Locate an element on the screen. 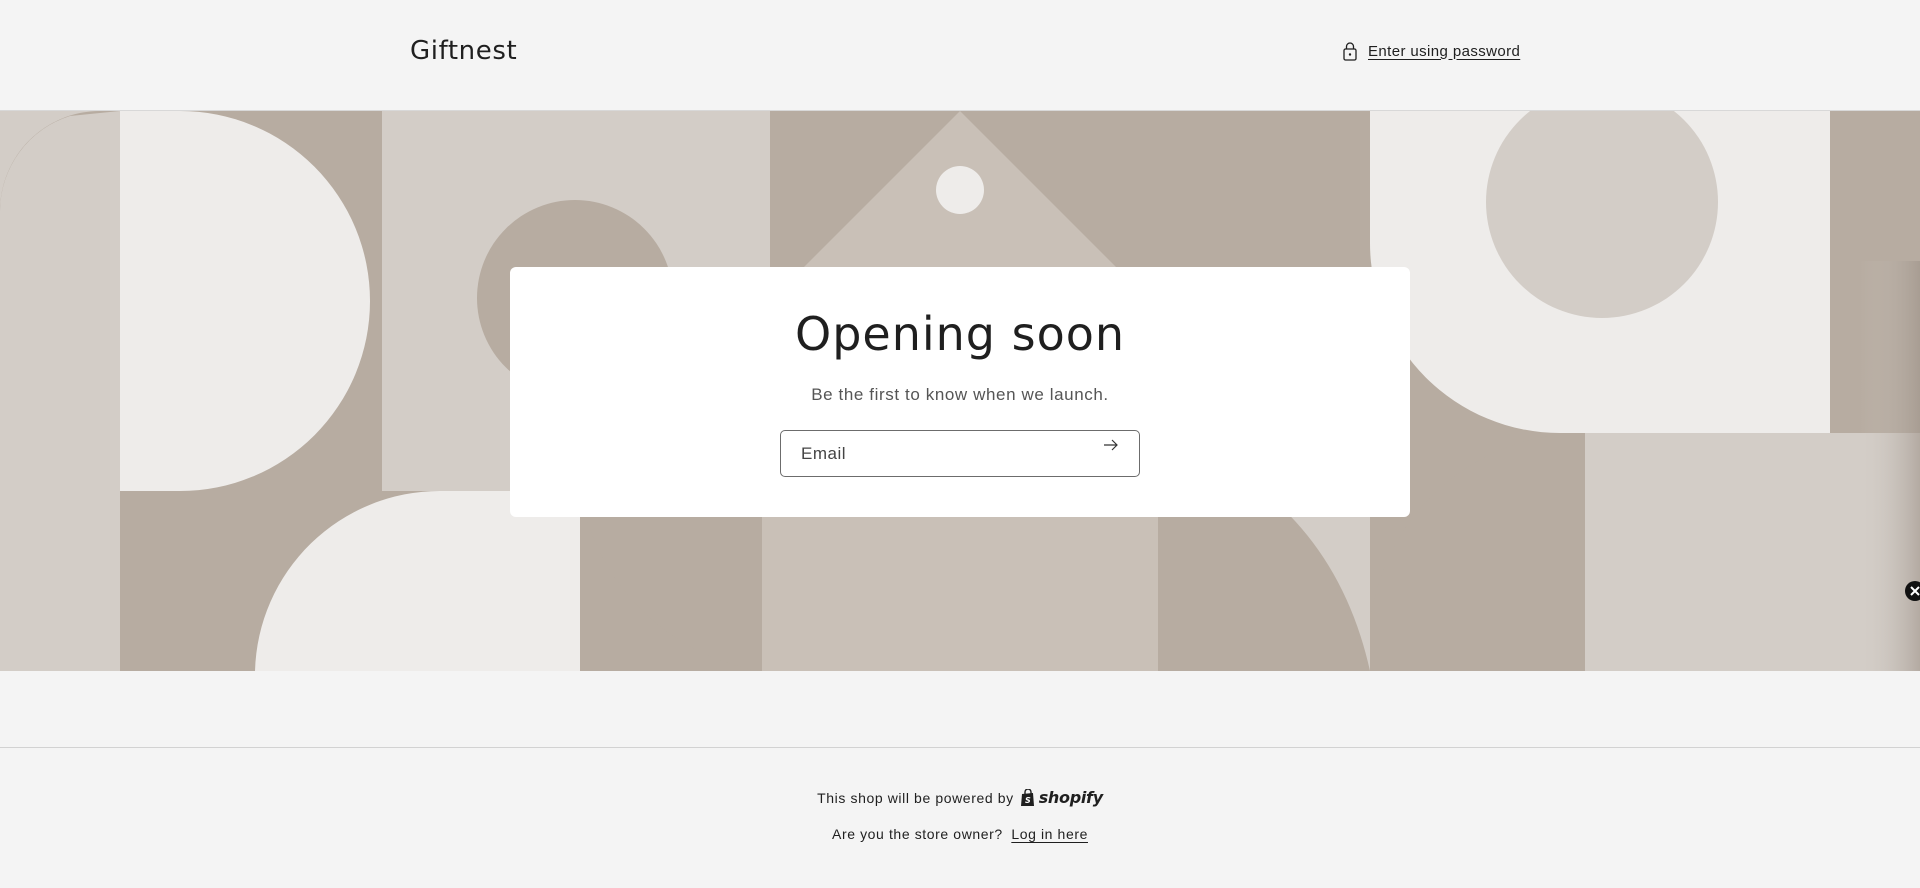 Image resolution: width=1920 pixels, height=888 pixels. arrow-right-icon is located at coordinates (1111, 445).